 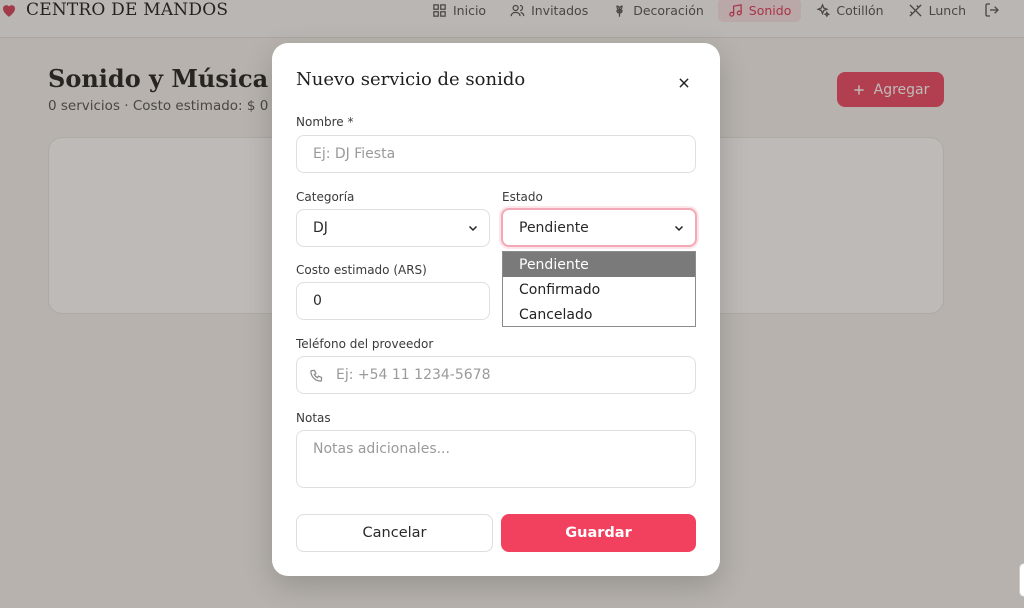 What do you see at coordinates (599, 227) in the screenshot?
I see `status-select: Pendiente` at bounding box center [599, 227].